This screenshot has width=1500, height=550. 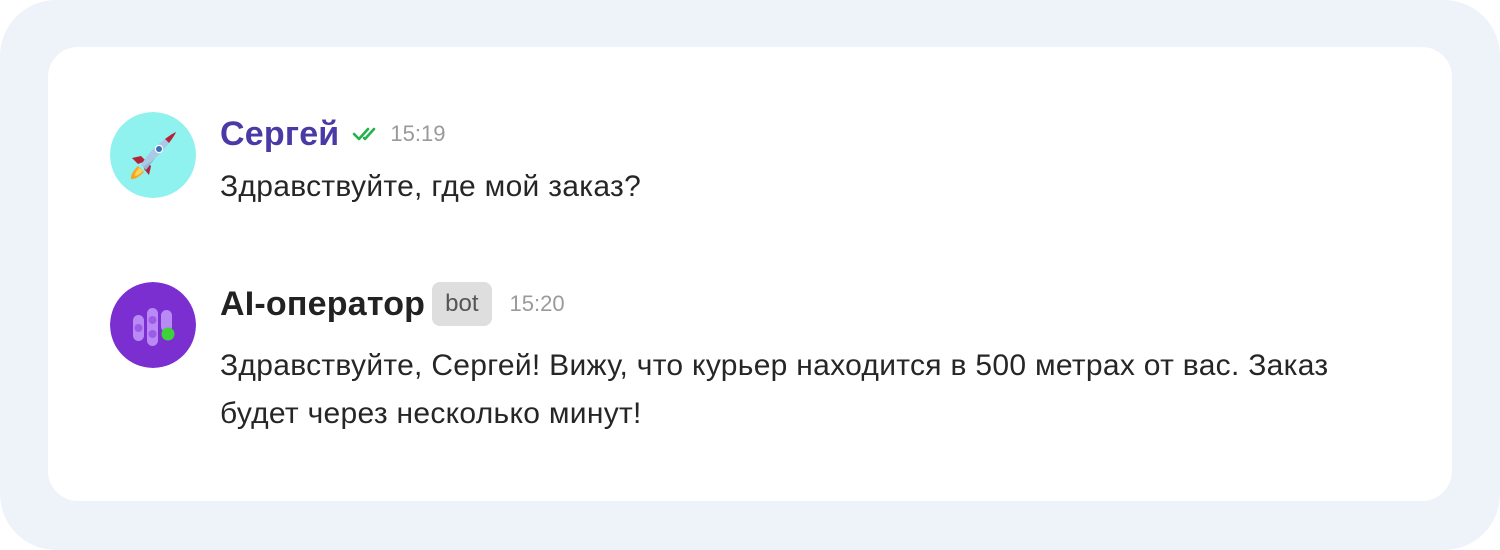 I want to click on author-name: AI-оператор, so click(x=322, y=304).